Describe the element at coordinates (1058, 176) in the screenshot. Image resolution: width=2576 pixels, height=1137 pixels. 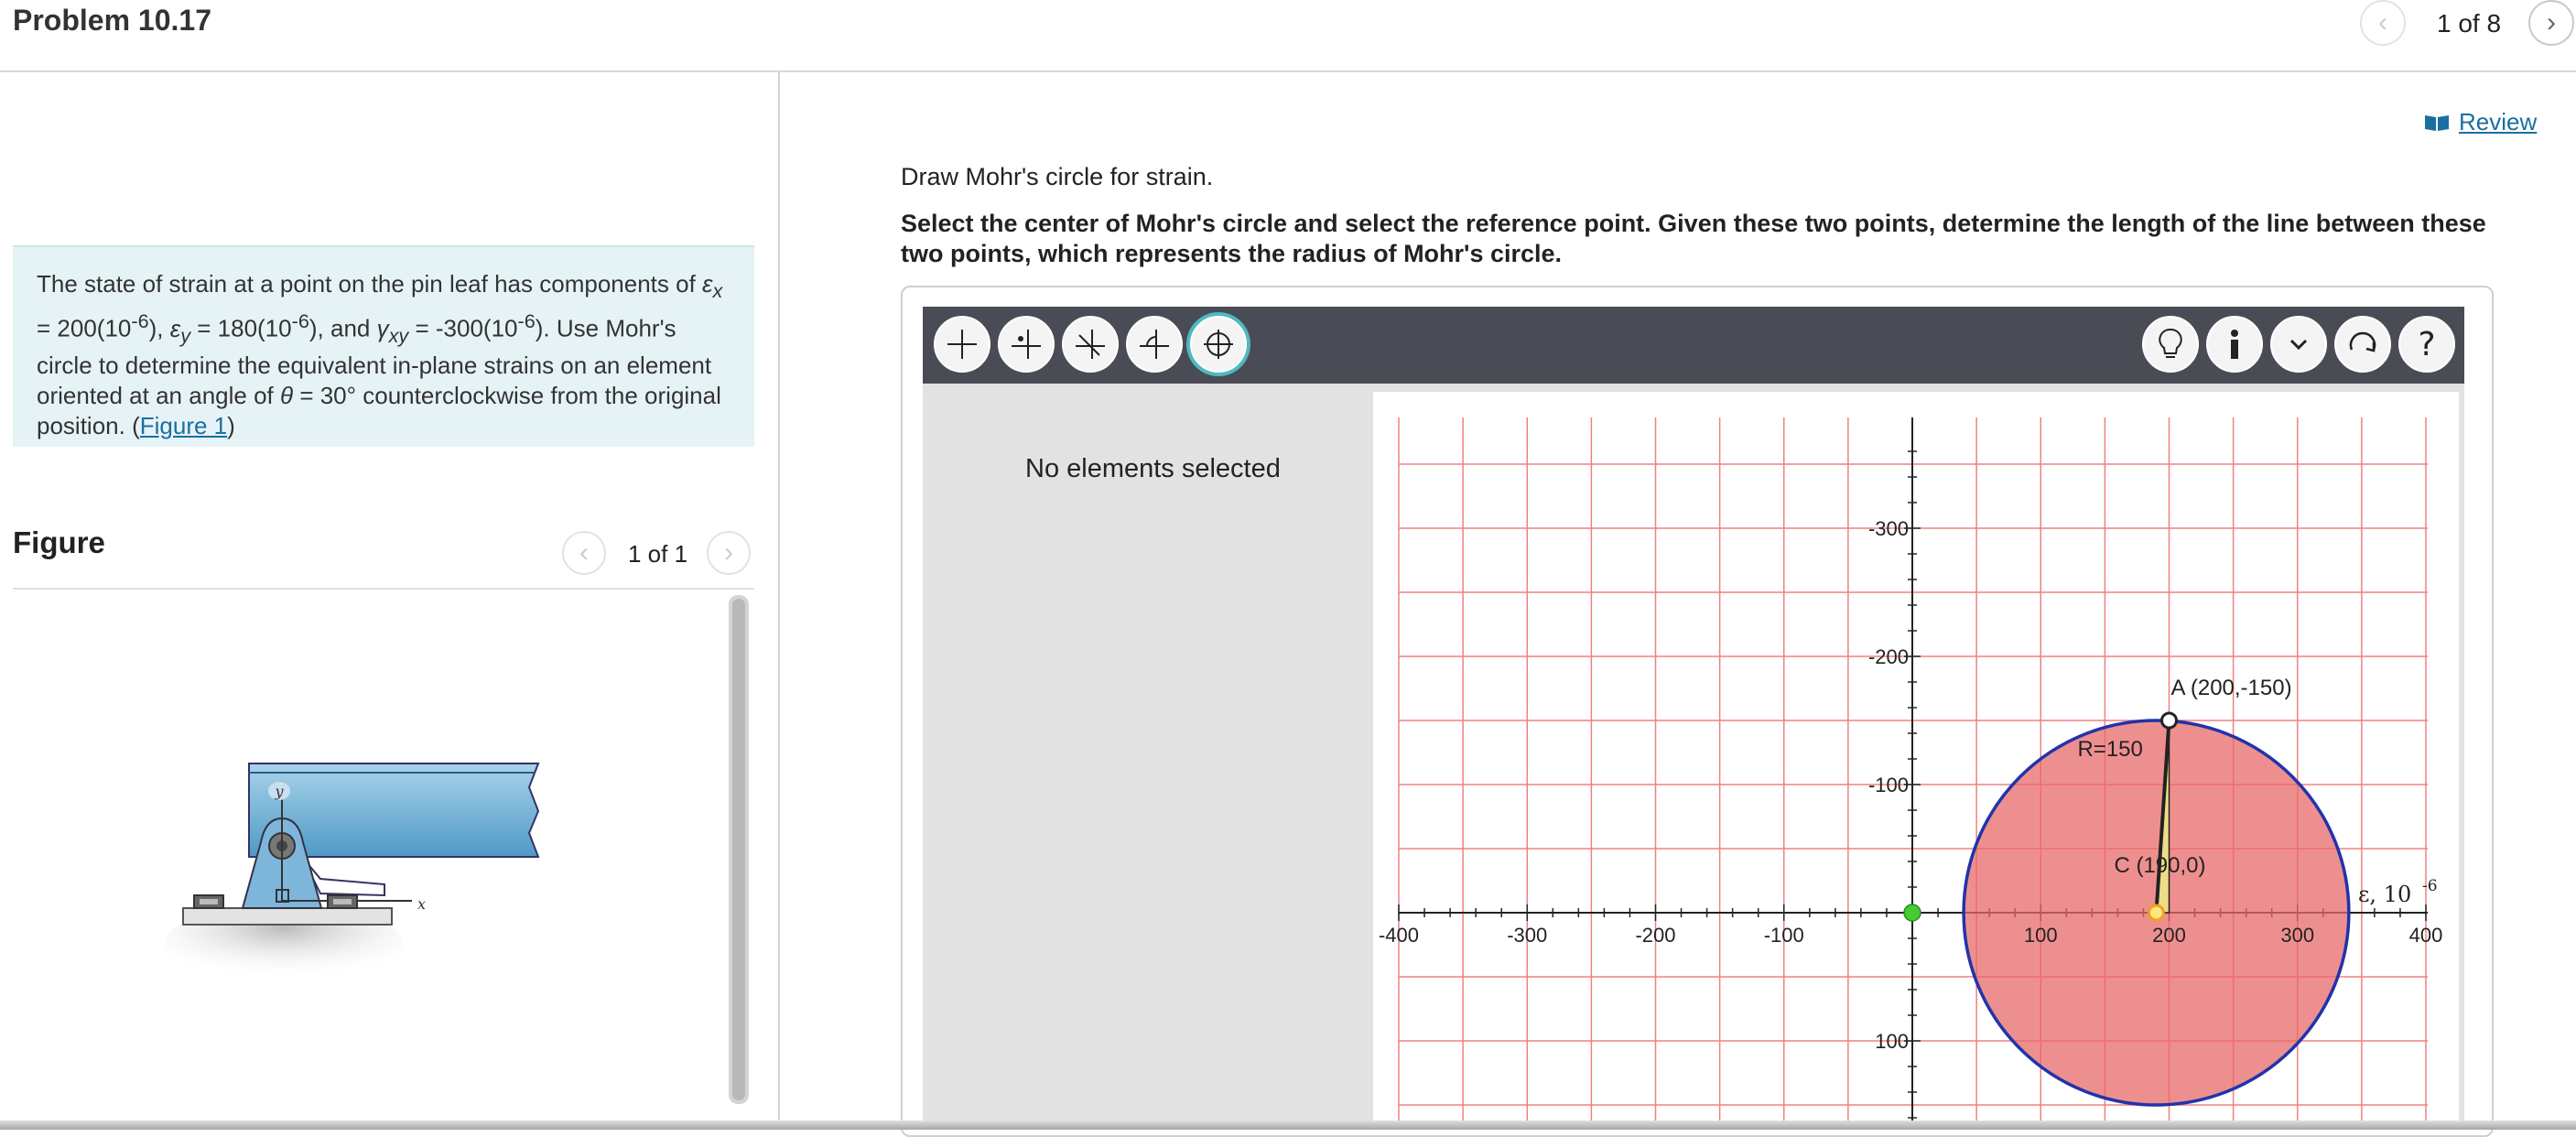
I see `instruction-line-1: Draw Mohr's circle for strain.` at that location.